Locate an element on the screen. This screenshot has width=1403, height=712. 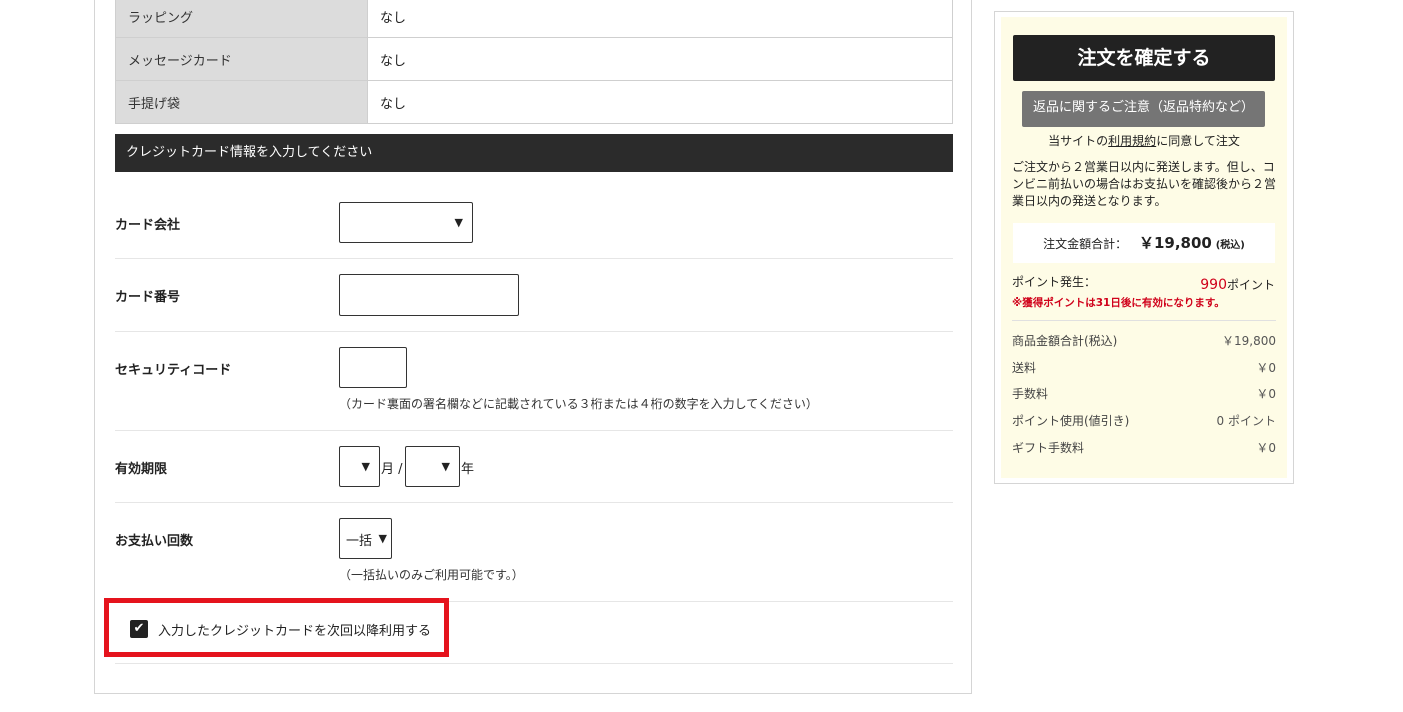
month-unit-label: 月 / is located at coordinates (392, 469).